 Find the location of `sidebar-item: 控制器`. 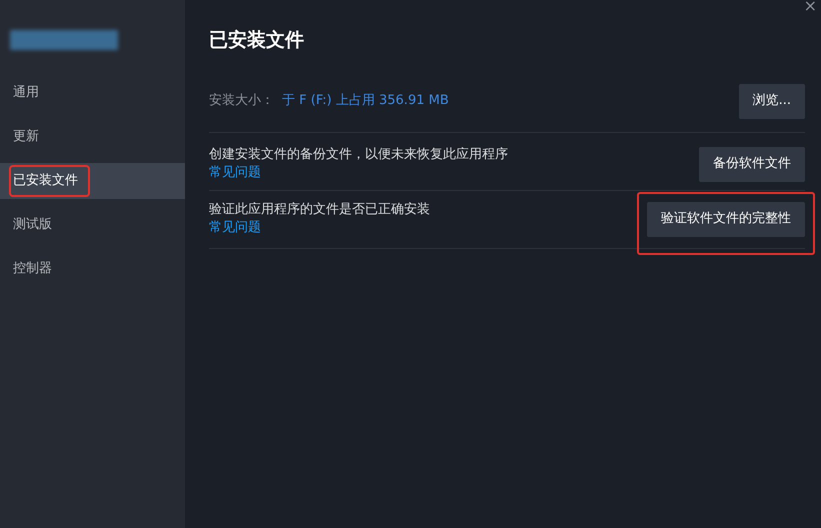

sidebar-item: 控制器 is located at coordinates (92, 269).